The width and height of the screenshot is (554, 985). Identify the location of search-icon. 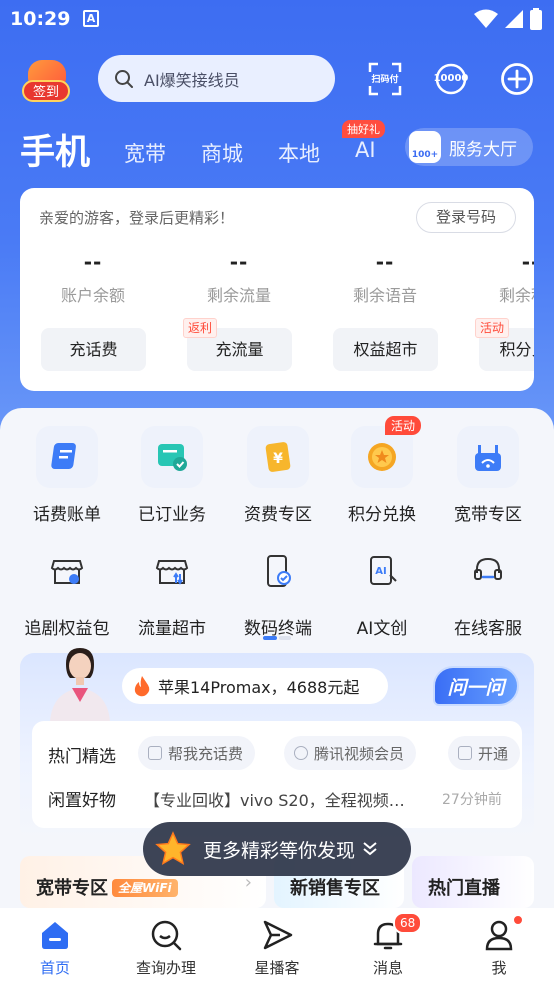
(124, 78).